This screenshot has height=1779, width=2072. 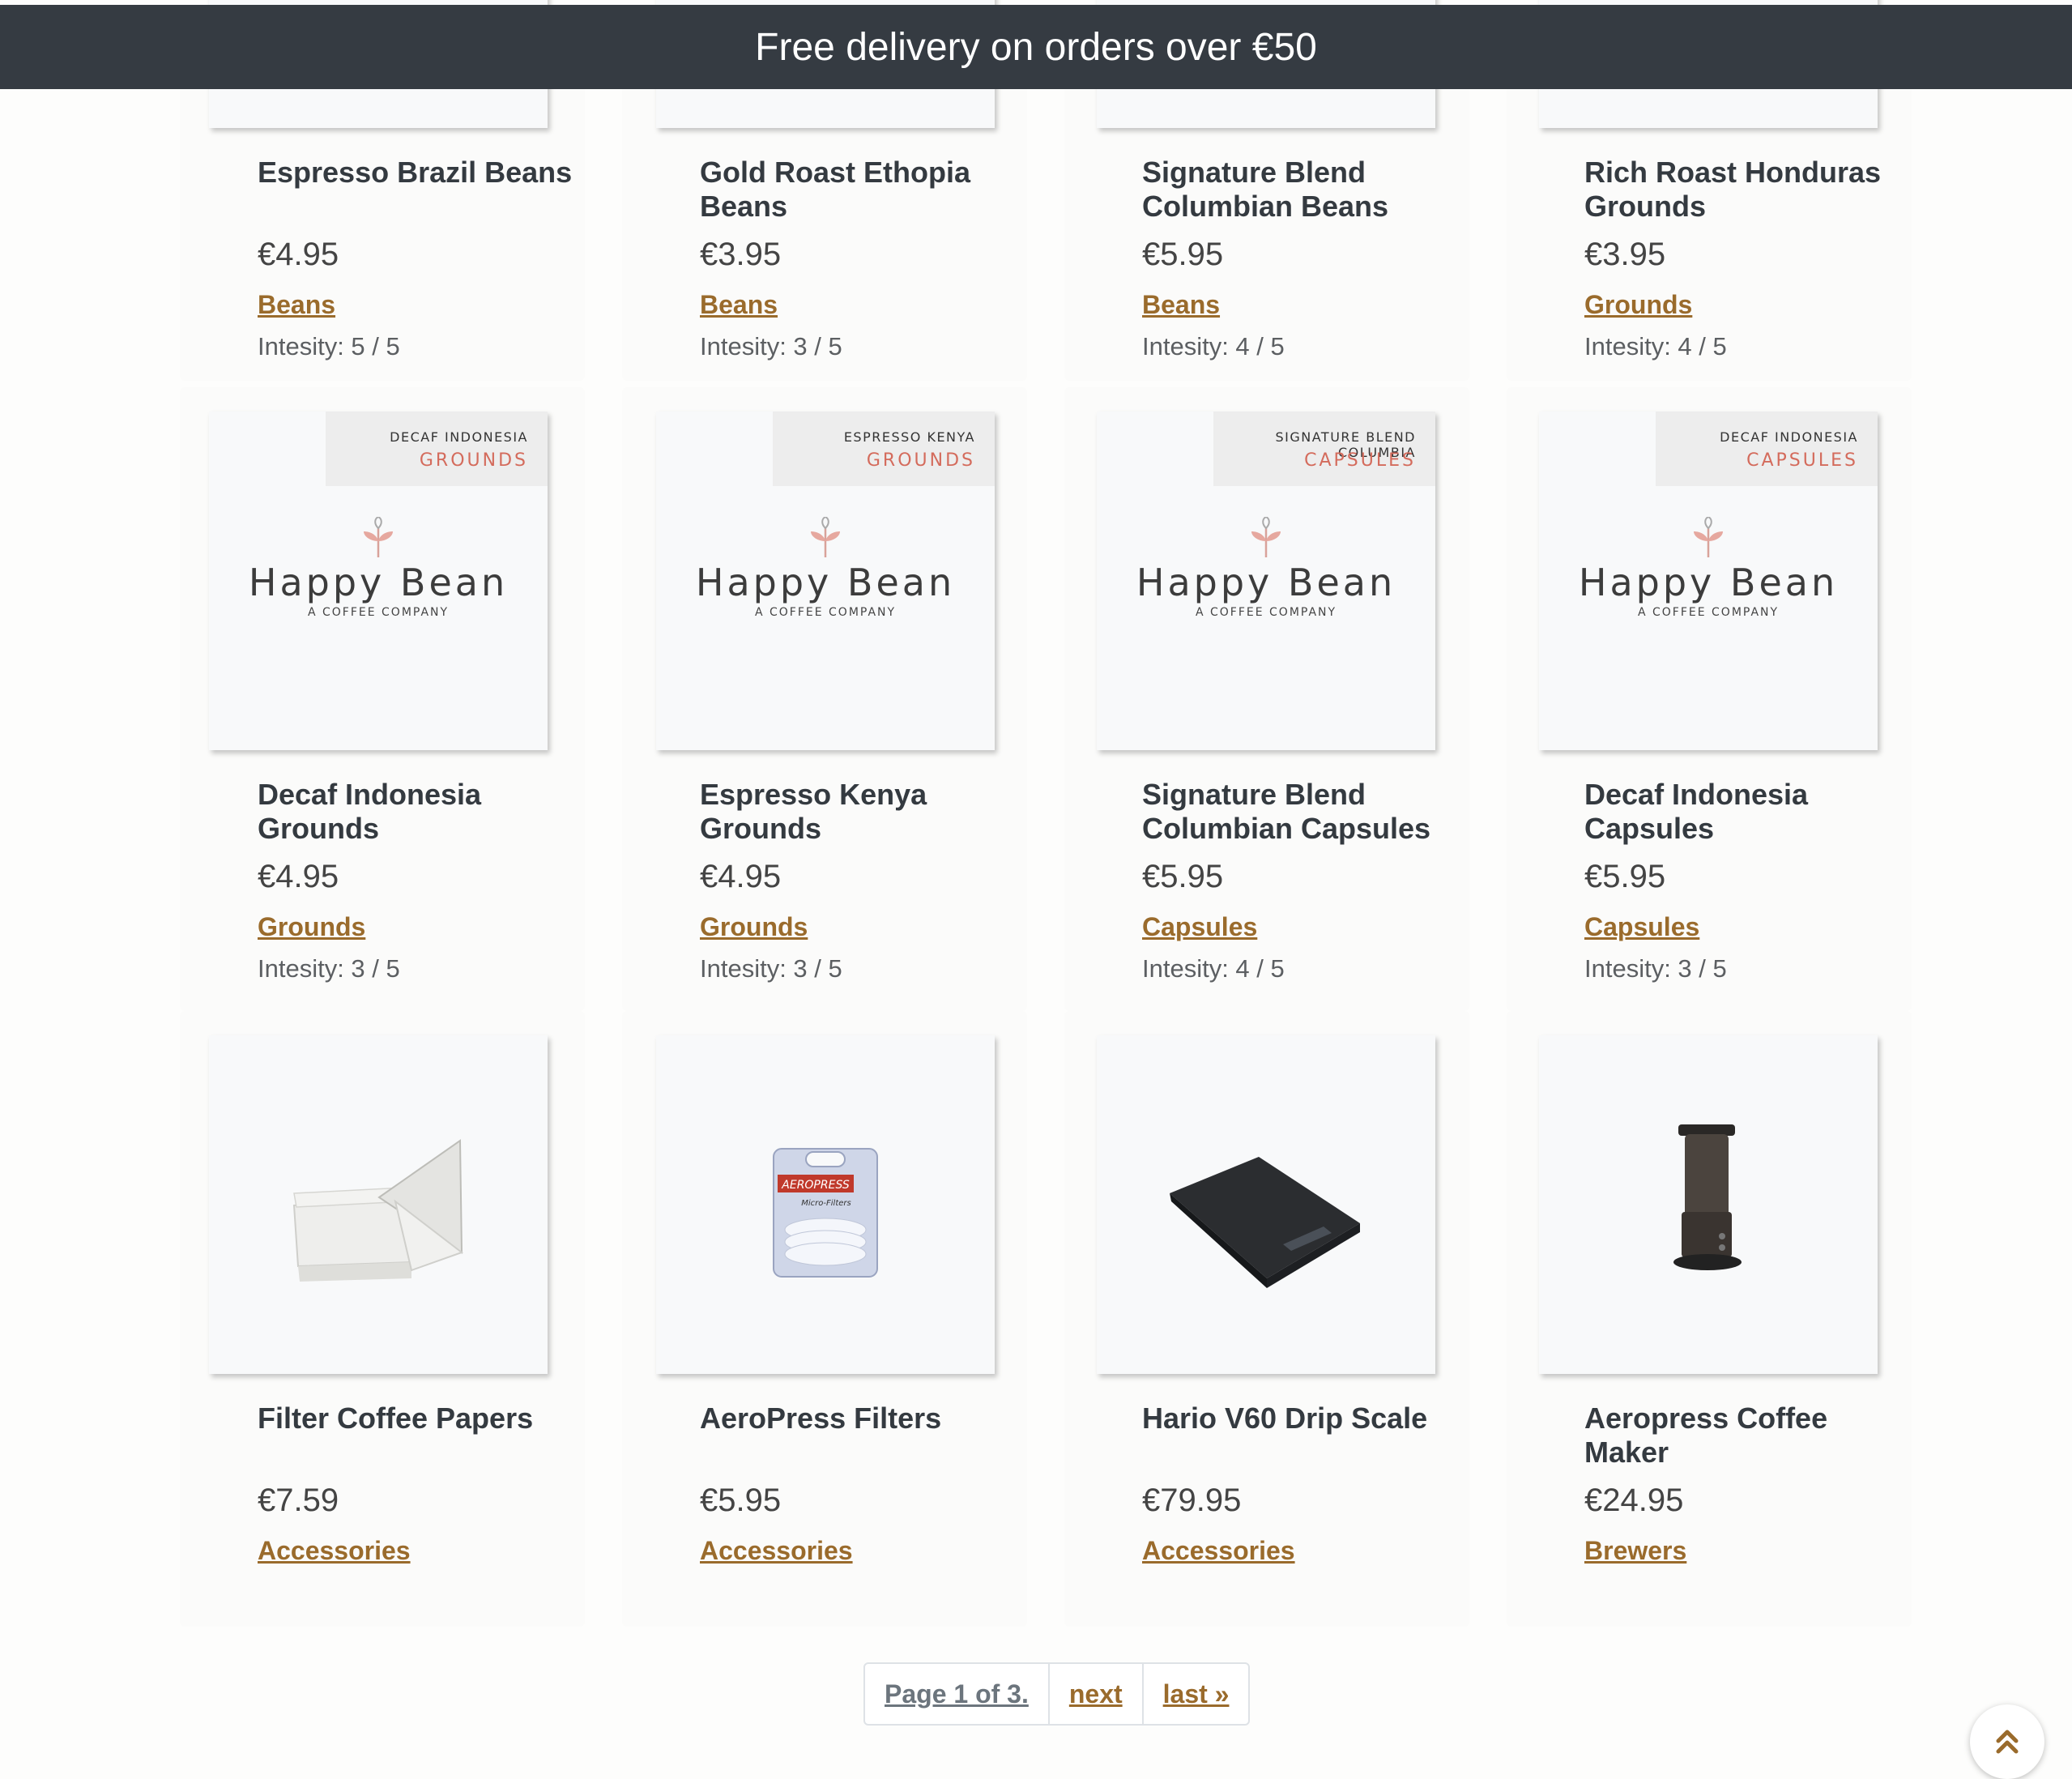 What do you see at coordinates (815, 1185) in the screenshot?
I see `pack-brand-text: AEROPRESS` at bounding box center [815, 1185].